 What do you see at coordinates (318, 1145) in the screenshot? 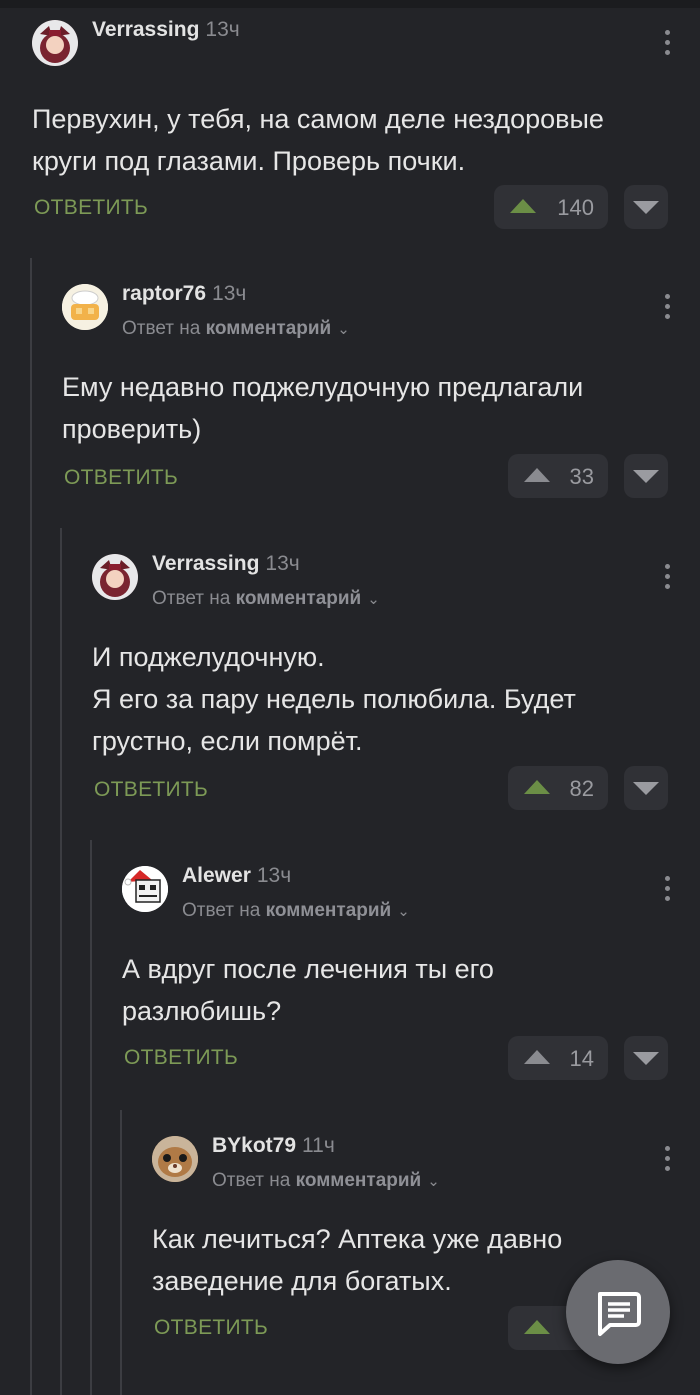
I see `timestamp: 11ч` at bounding box center [318, 1145].